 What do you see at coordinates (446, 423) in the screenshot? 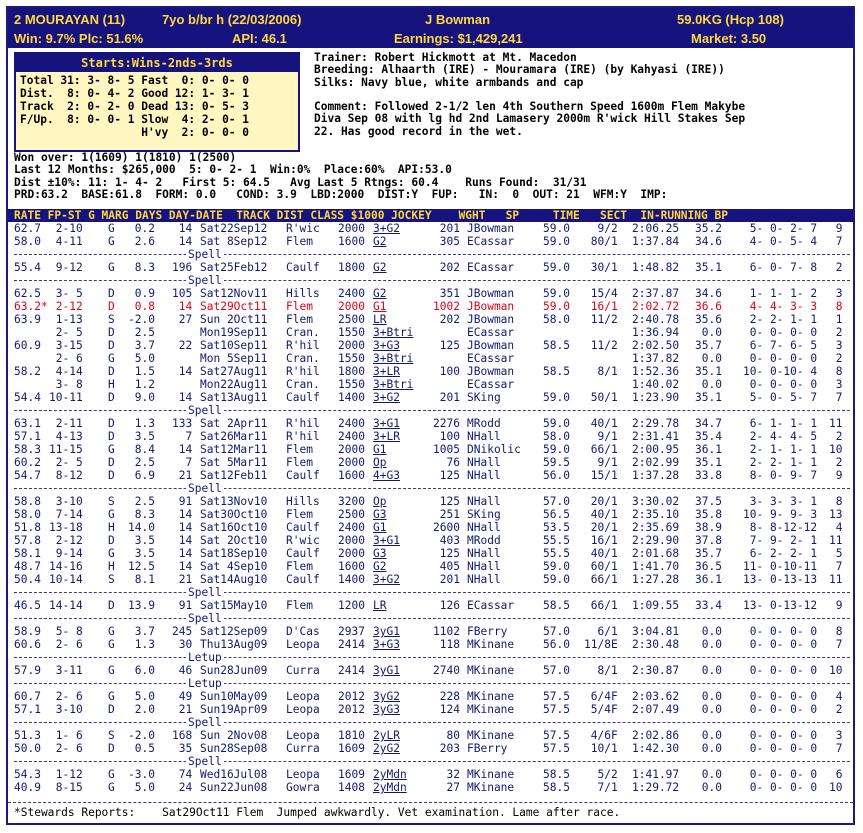
I see `cell-prize: 2276` at bounding box center [446, 423].